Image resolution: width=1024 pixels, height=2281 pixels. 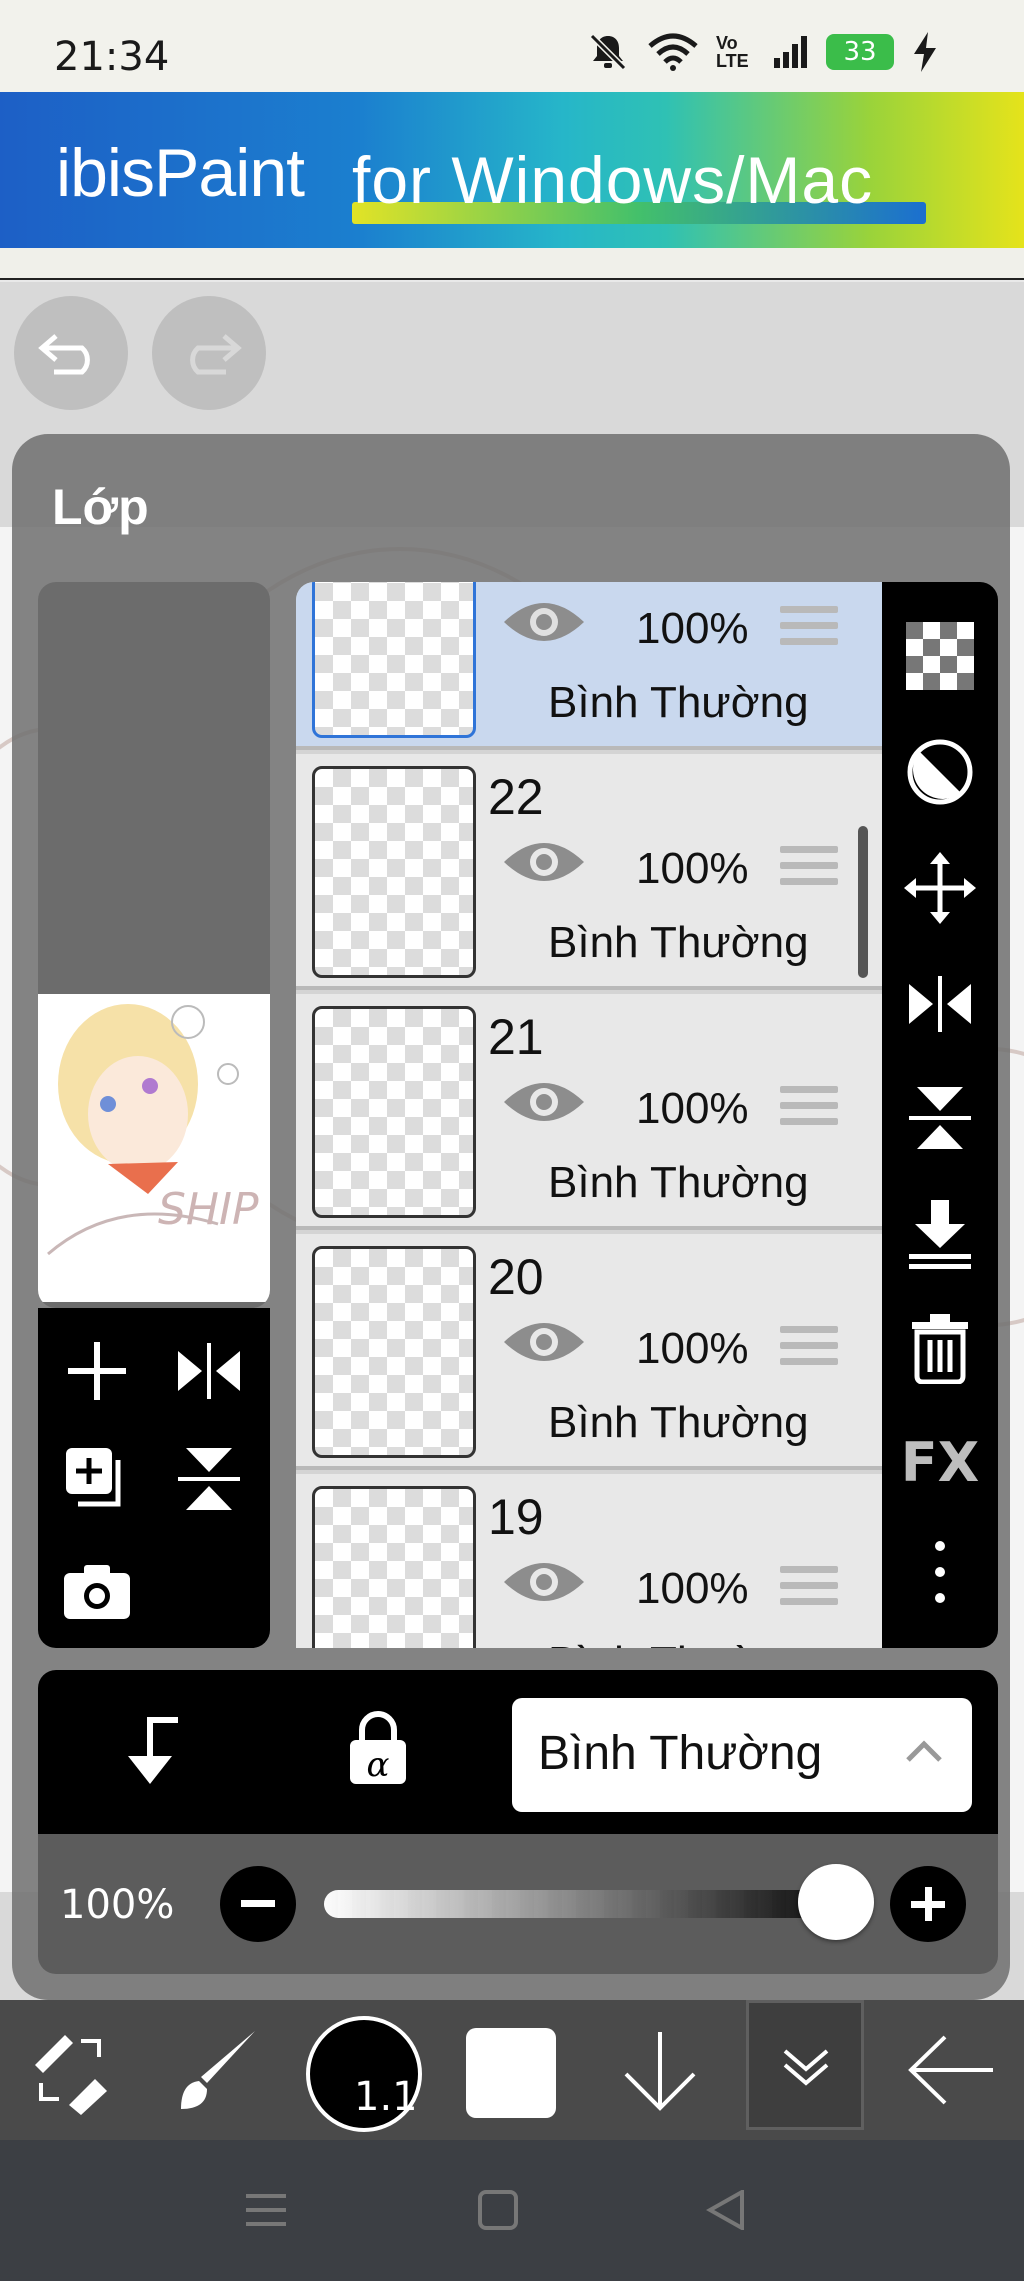 I want to click on fx-button: FX, so click(x=940, y=1462).